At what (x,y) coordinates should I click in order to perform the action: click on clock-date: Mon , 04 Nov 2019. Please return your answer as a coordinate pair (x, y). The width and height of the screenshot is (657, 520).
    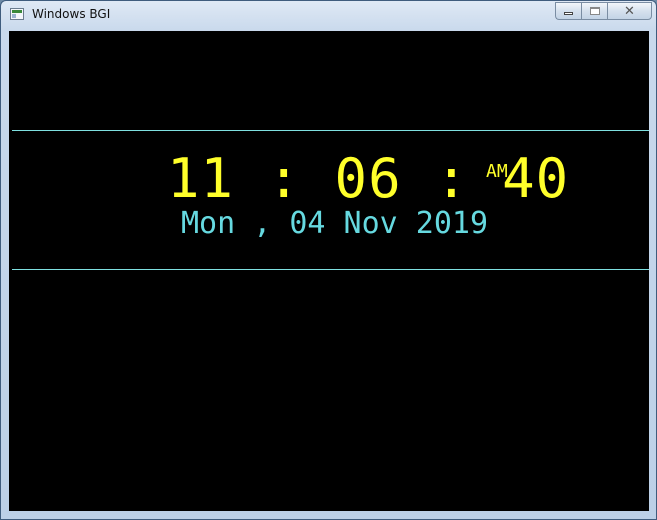
    Looking at the image, I should click on (335, 223).